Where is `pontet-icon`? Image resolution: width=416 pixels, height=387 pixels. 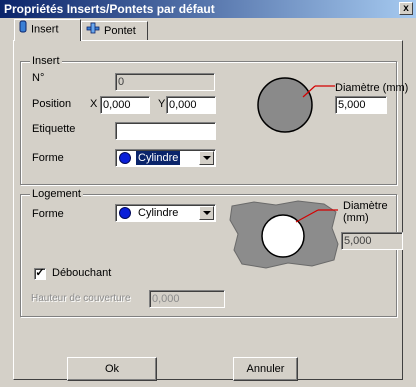 pontet-icon is located at coordinates (93, 31).